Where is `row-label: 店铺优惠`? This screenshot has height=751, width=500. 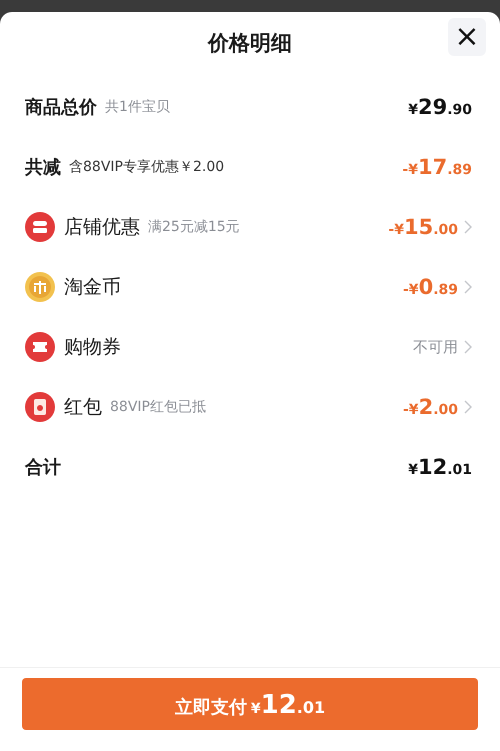 row-label: 店铺优惠 is located at coordinates (102, 227).